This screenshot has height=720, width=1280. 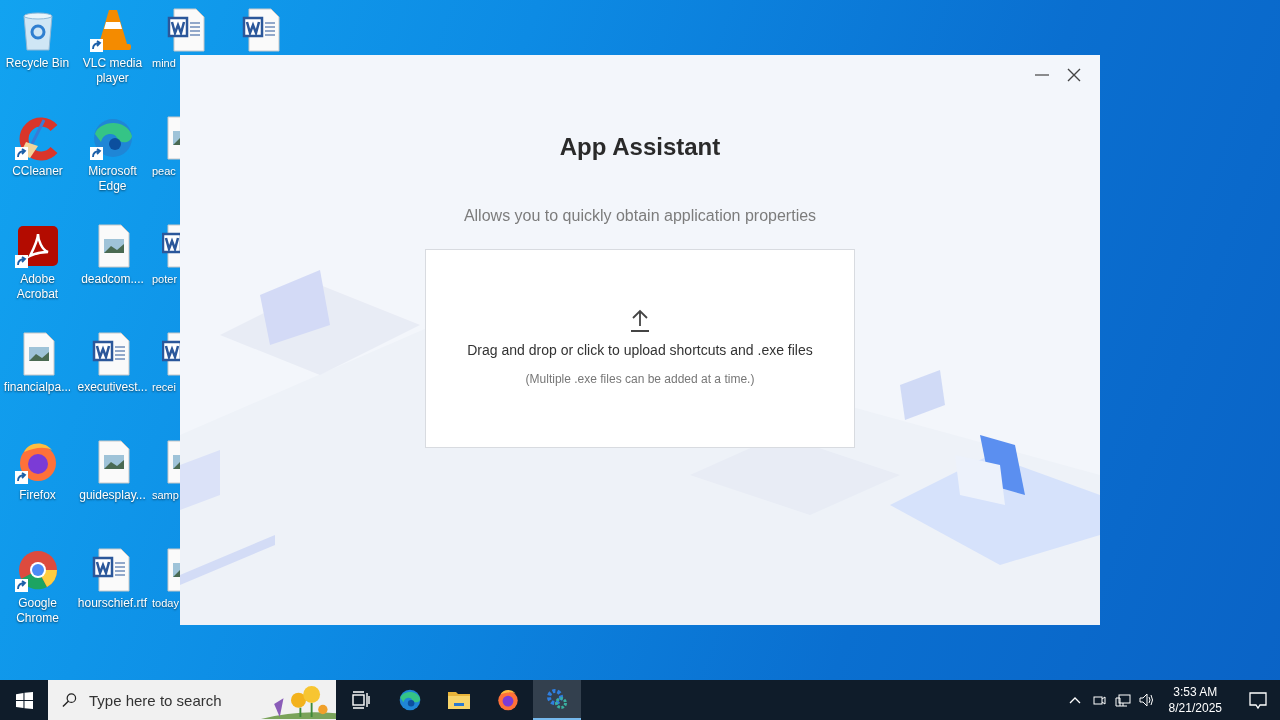 What do you see at coordinates (164, 171) in the screenshot?
I see `desktop-icon-label: peac` at bounding box center [164, 171].